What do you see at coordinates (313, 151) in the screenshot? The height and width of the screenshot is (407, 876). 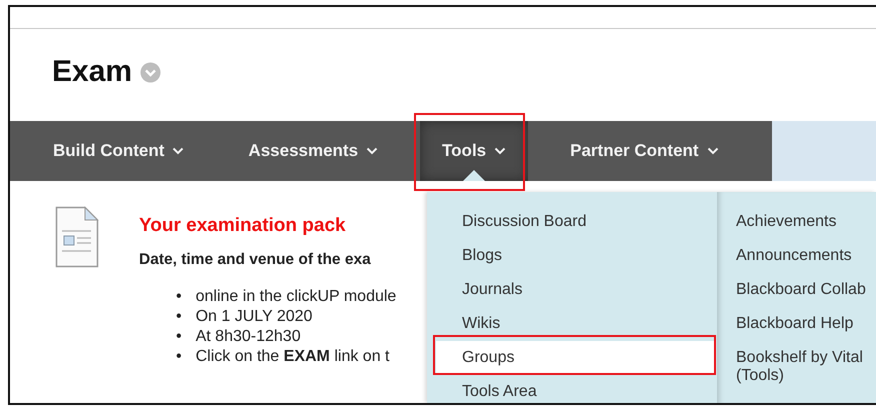 I see `nav-tab: Assessments` at bounding box center [313, 151].